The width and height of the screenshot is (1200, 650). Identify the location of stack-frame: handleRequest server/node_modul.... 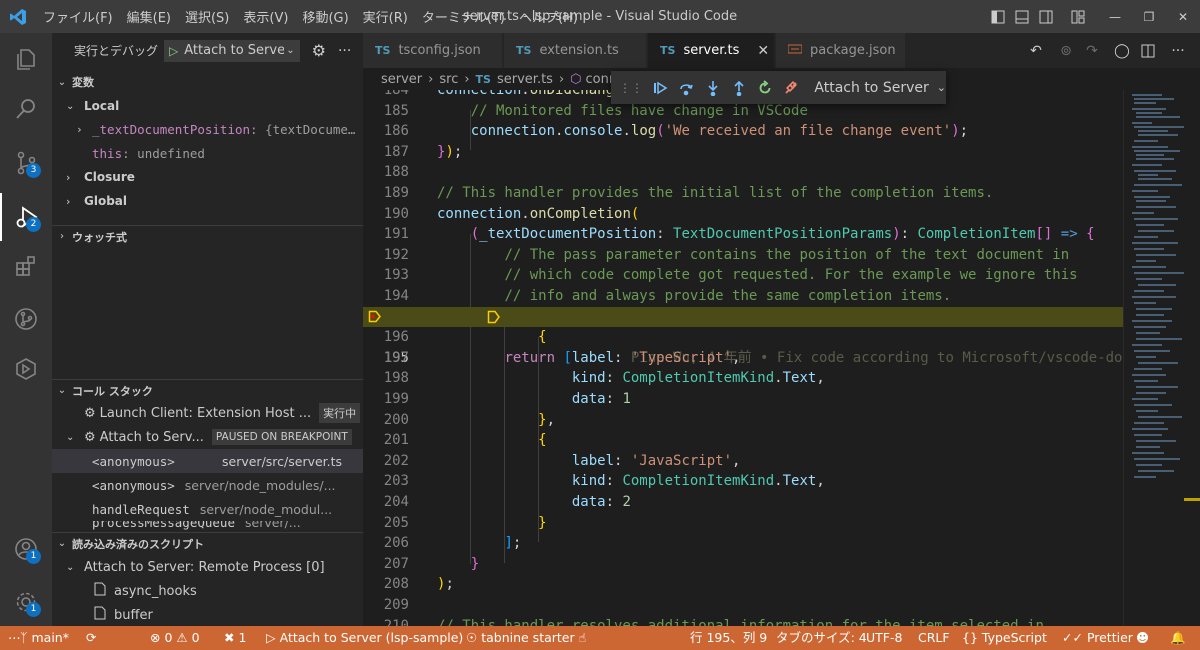
(207, 509).